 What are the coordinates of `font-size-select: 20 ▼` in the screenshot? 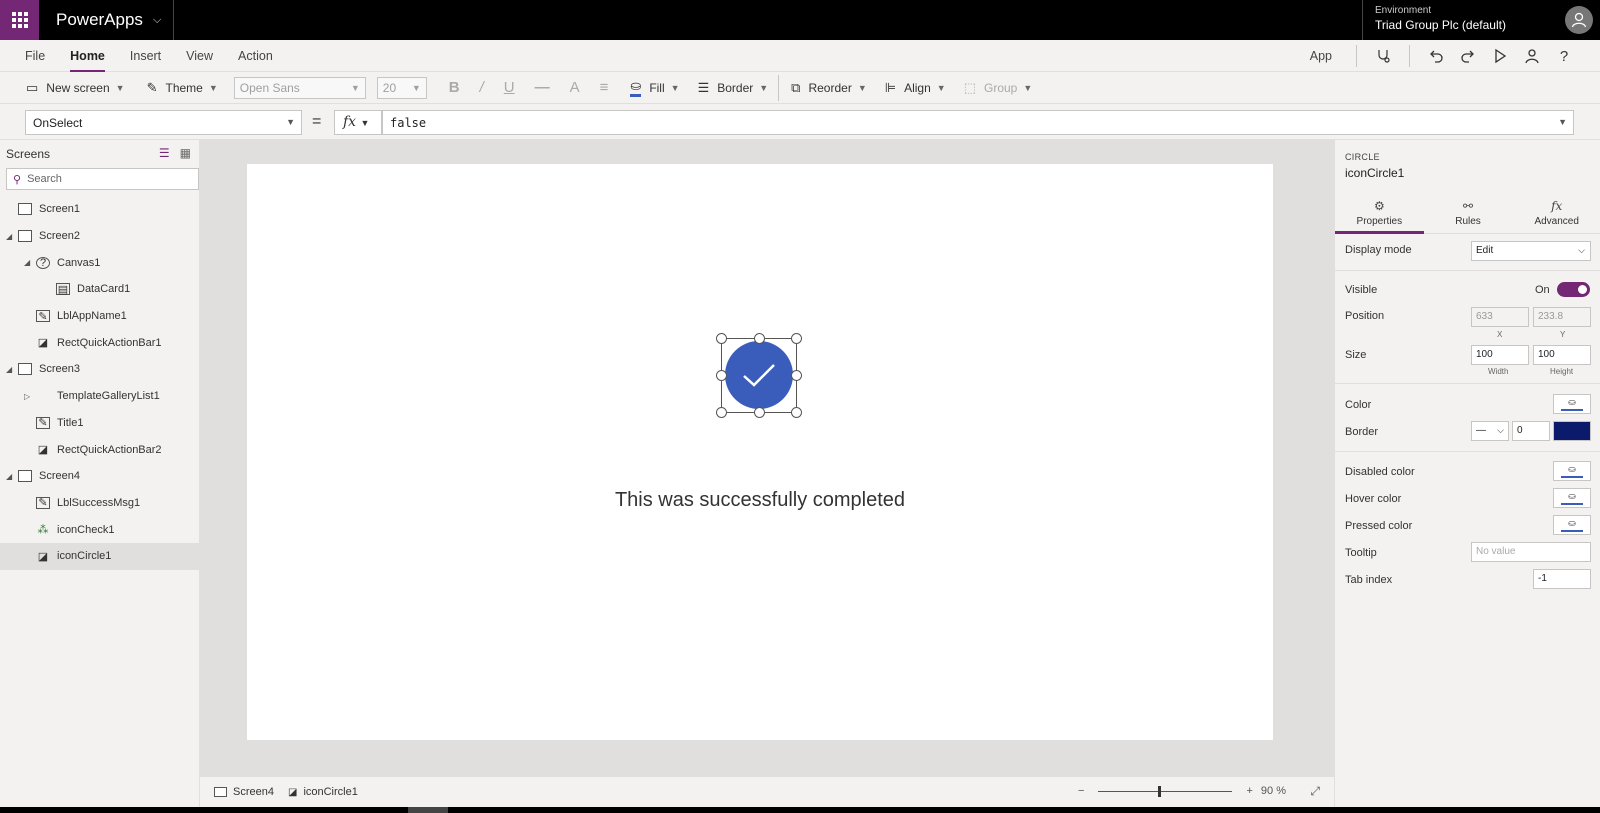 It's located at (401, 87).